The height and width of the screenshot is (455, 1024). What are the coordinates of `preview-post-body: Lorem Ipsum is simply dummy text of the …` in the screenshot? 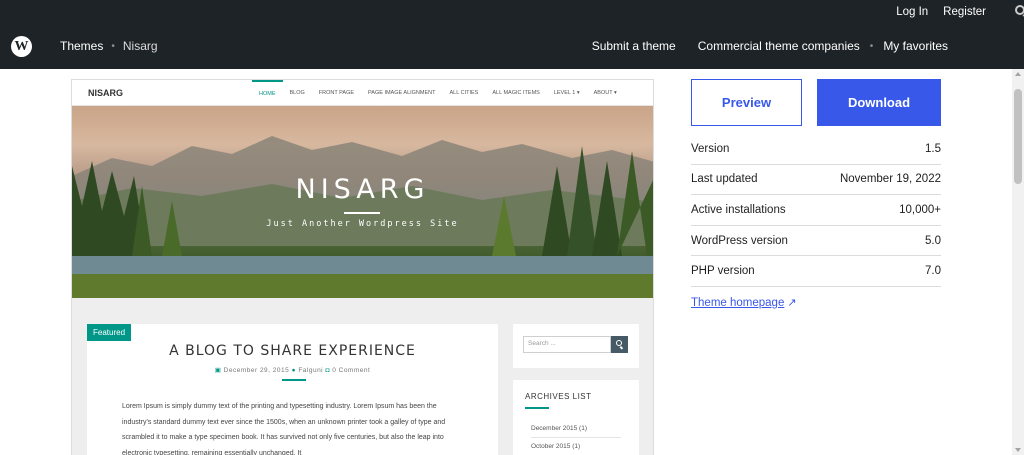 It's located at (284, 429).